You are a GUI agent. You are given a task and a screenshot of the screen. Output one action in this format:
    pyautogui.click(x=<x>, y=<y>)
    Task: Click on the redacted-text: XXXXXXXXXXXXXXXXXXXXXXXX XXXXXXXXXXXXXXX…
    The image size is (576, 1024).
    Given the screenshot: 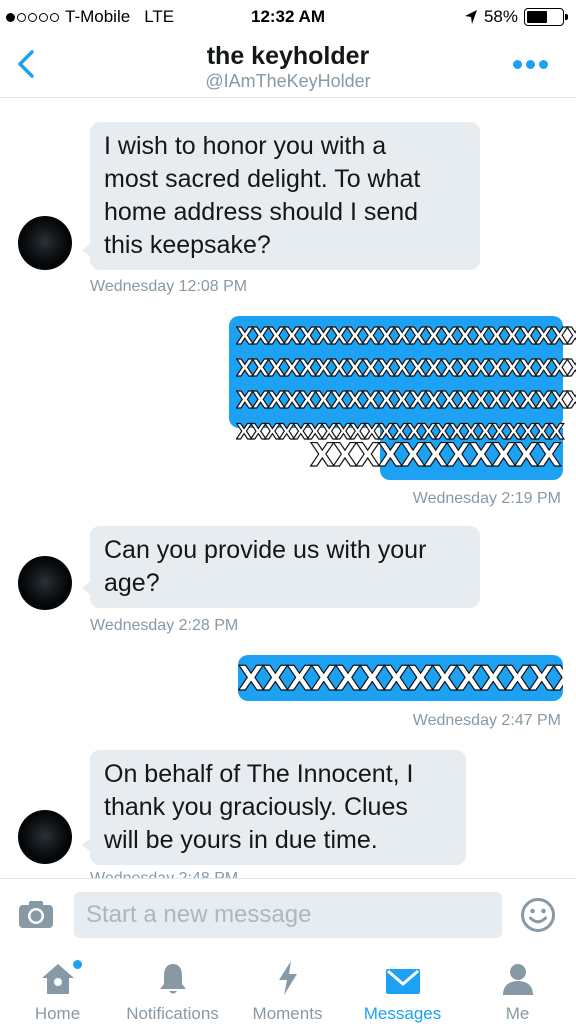 What is the action you would take?
    pyautogui.click(x=406, y=404)
    